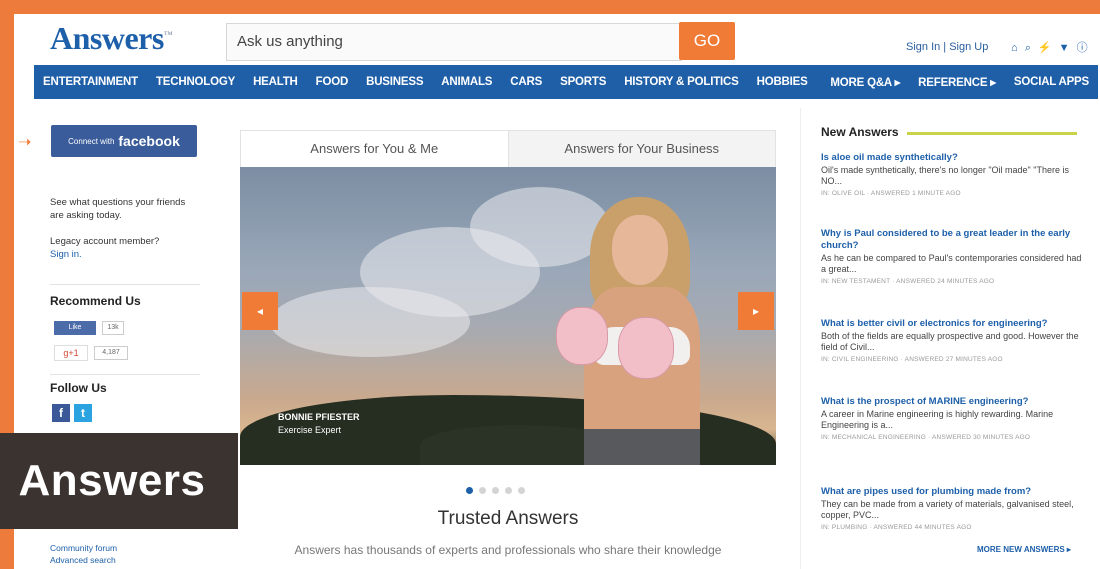 The height and width of the screenshot is (569, 1100). I want to click on question-link: Is aloe oil made synthetically?, so click(952, 158).